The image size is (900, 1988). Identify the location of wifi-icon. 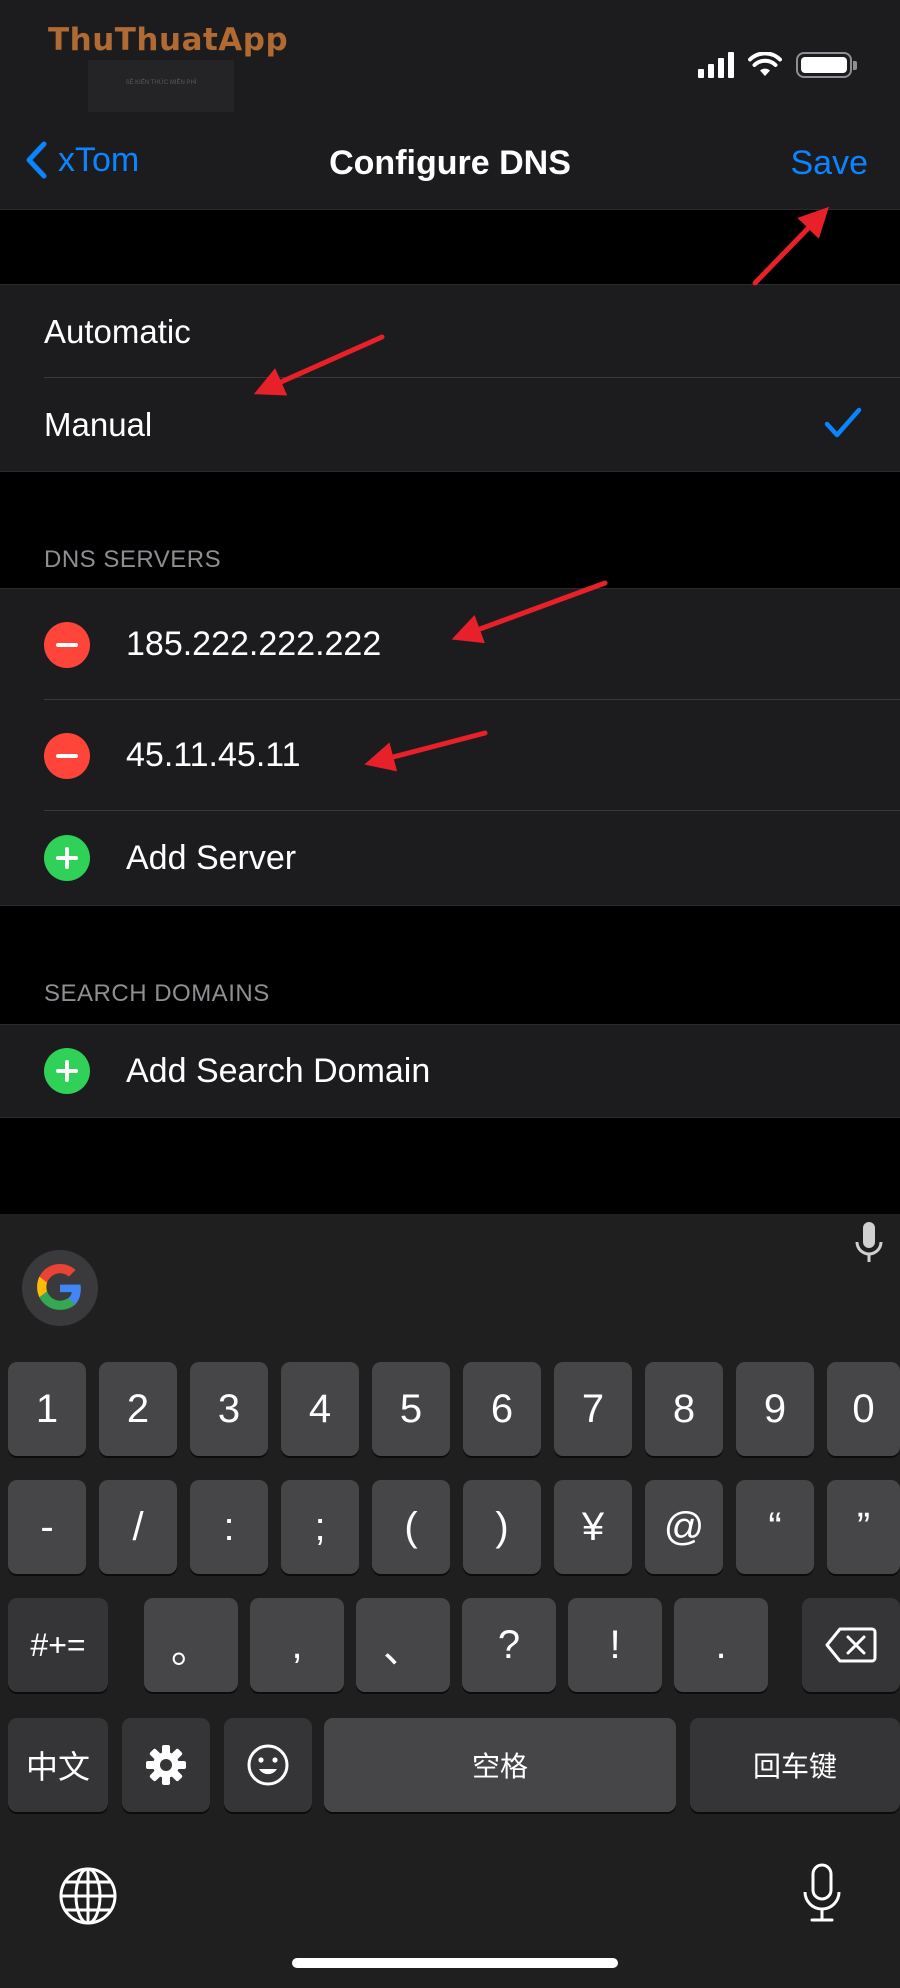
(765, 64).